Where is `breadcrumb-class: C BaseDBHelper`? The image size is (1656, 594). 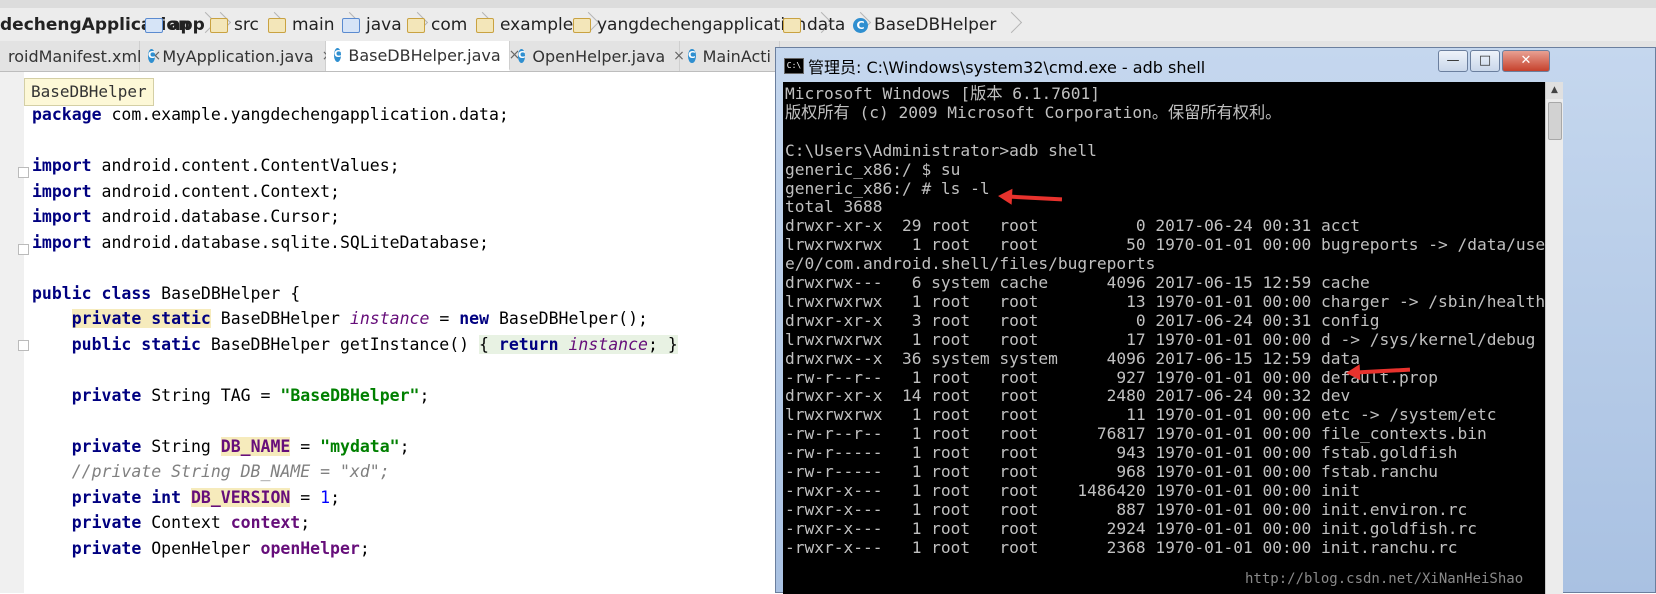
breadcrumb-class: C BaseDBHelper is located at coordinates (933, 25).